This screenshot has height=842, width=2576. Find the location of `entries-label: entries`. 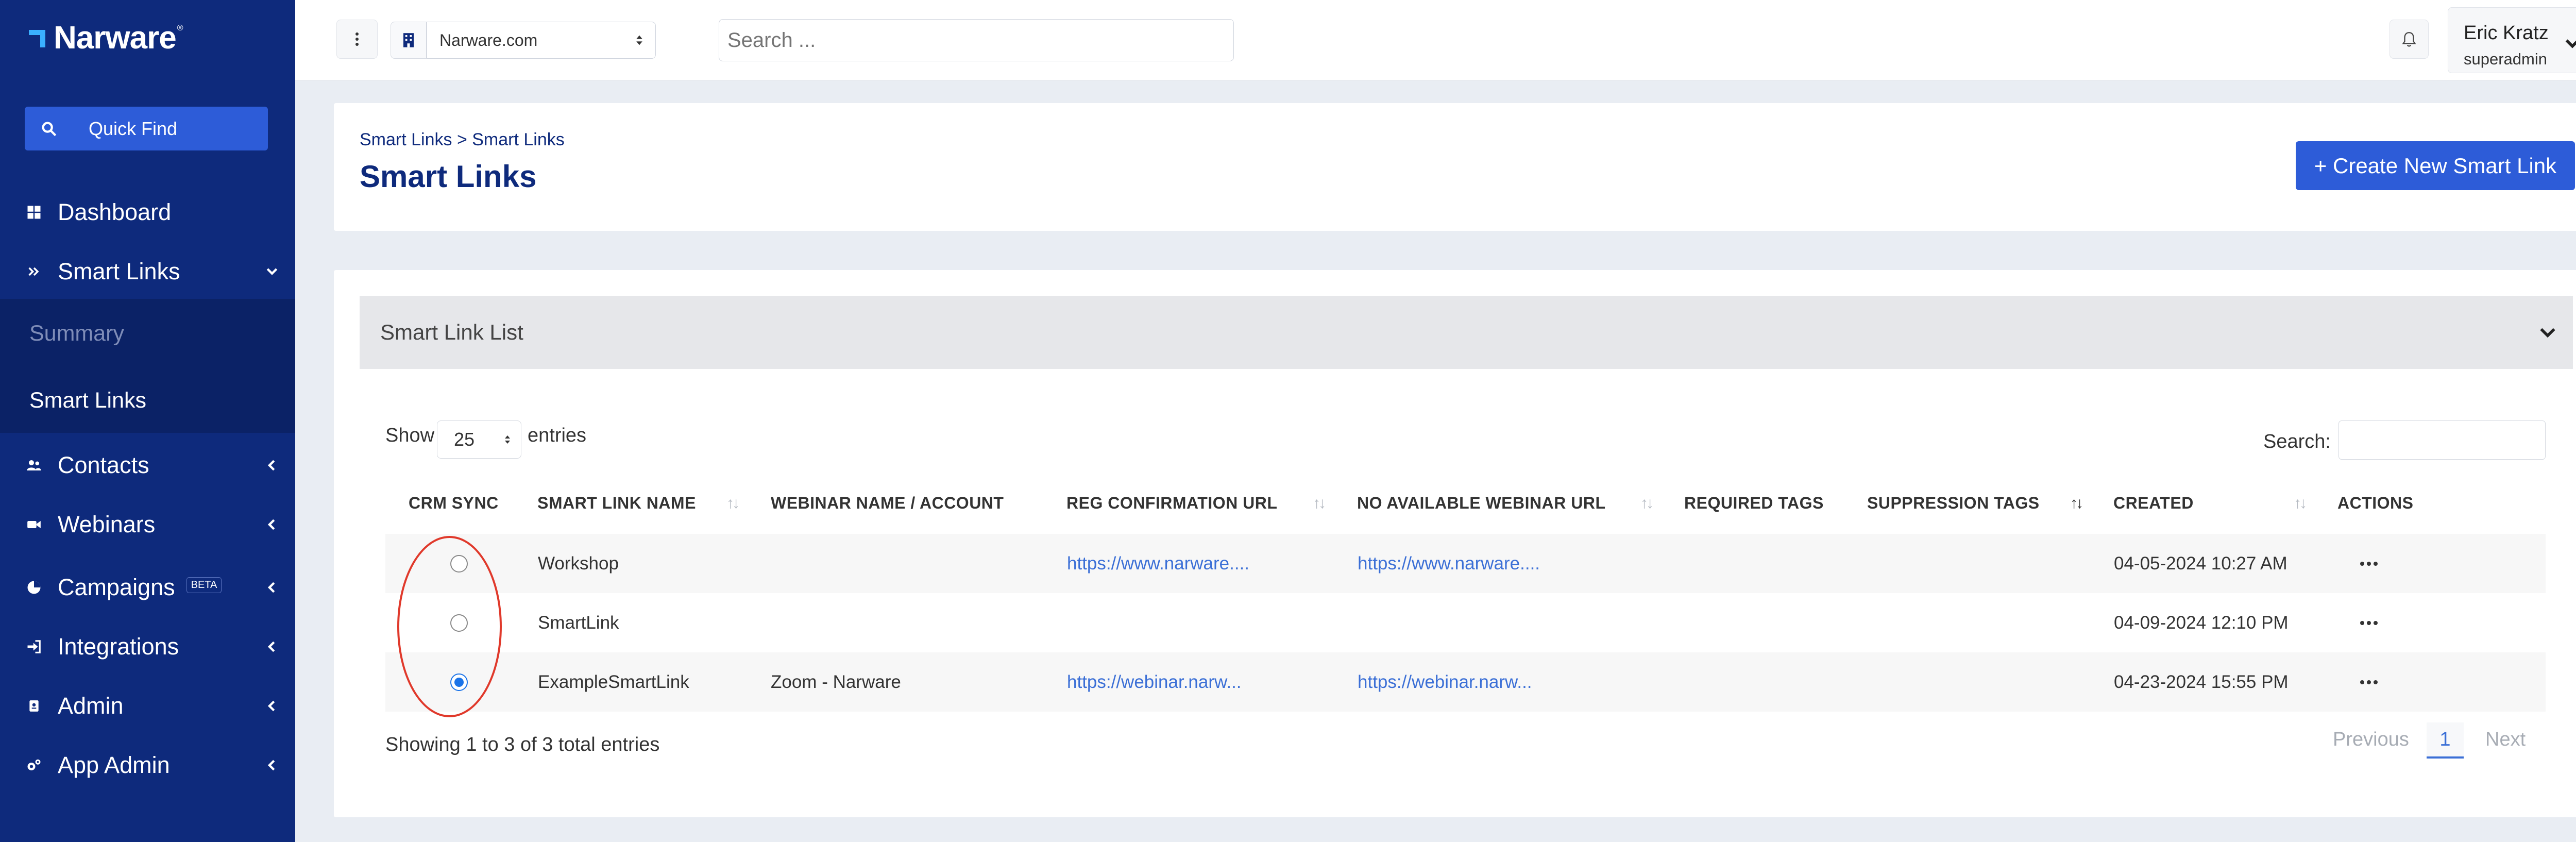

entries-label: entries is located at coordinates (557, 435).